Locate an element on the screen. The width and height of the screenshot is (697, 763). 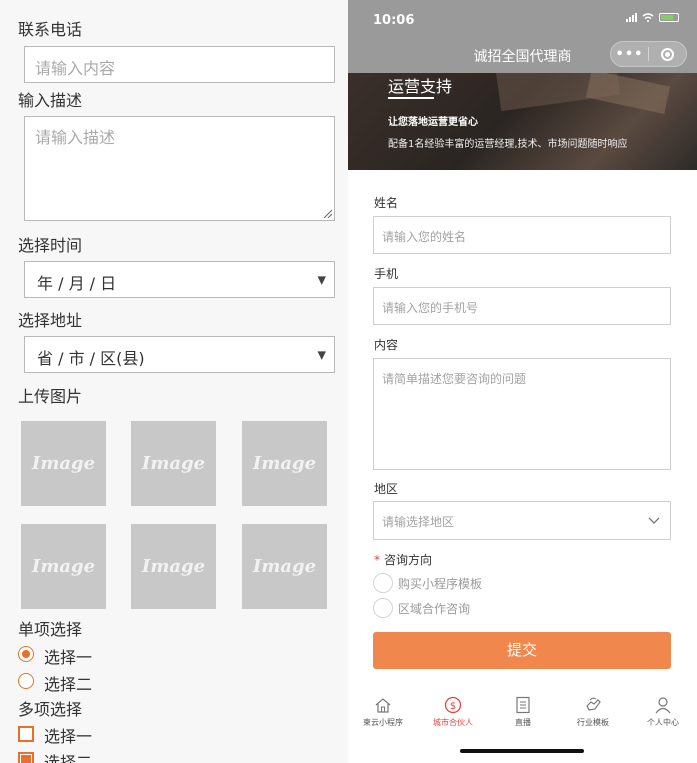
signal-icon is located at coordinates (631, 17).